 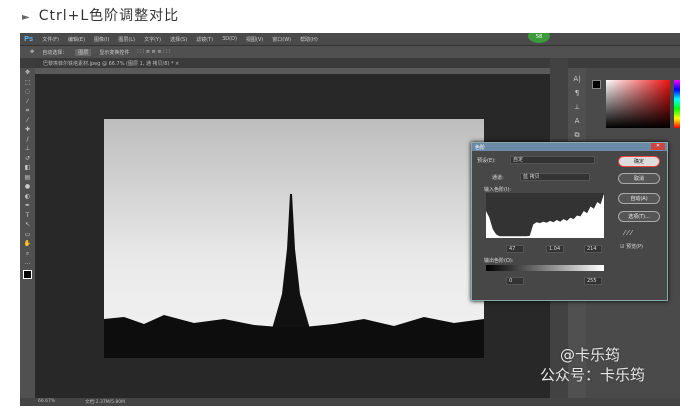 I want to click on doc-size: 文档:2.37M/5.80M, so click(x=105, y=402).